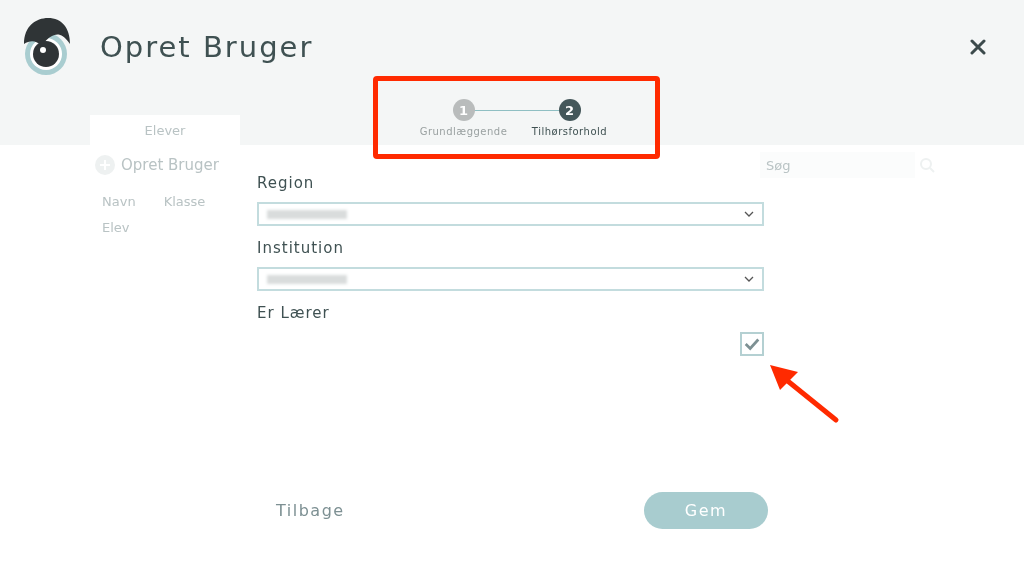 This screenshot has height=561, width=1024. What do you see at coordinates (706, 510) in the screenshot?
I see `save-button: Gem` at bounding box center [706, 510].